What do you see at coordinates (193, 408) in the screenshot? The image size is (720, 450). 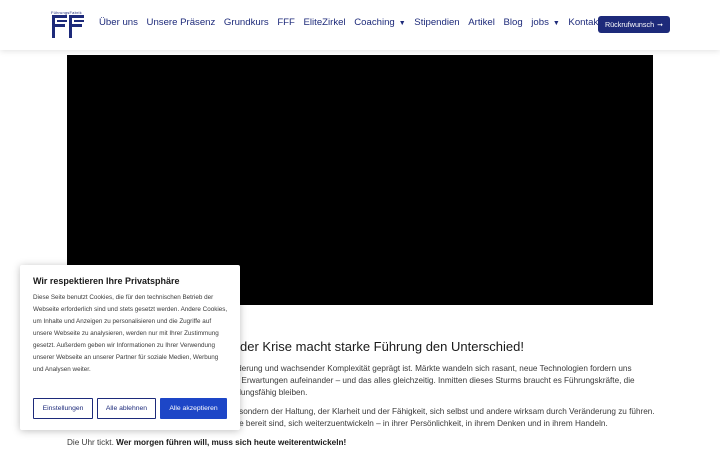 I see `cookie-accept-all-button: Alle akzeptieren` at bounding box center [193, 408].